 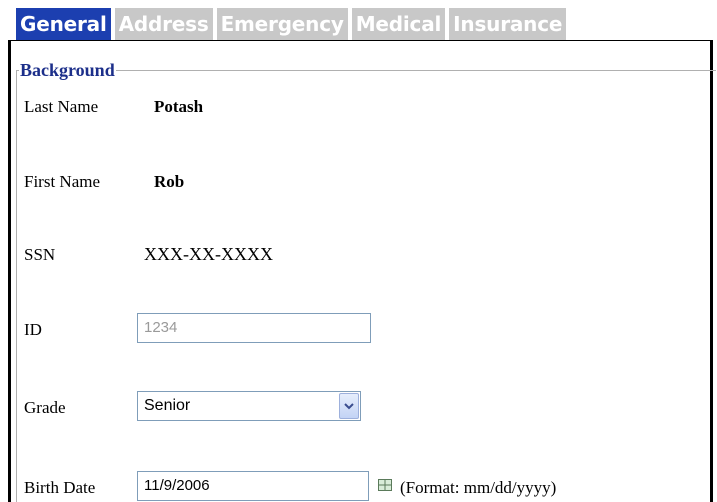 I want to click on grade-selected-value: Senior, so click(x=167, y=405).